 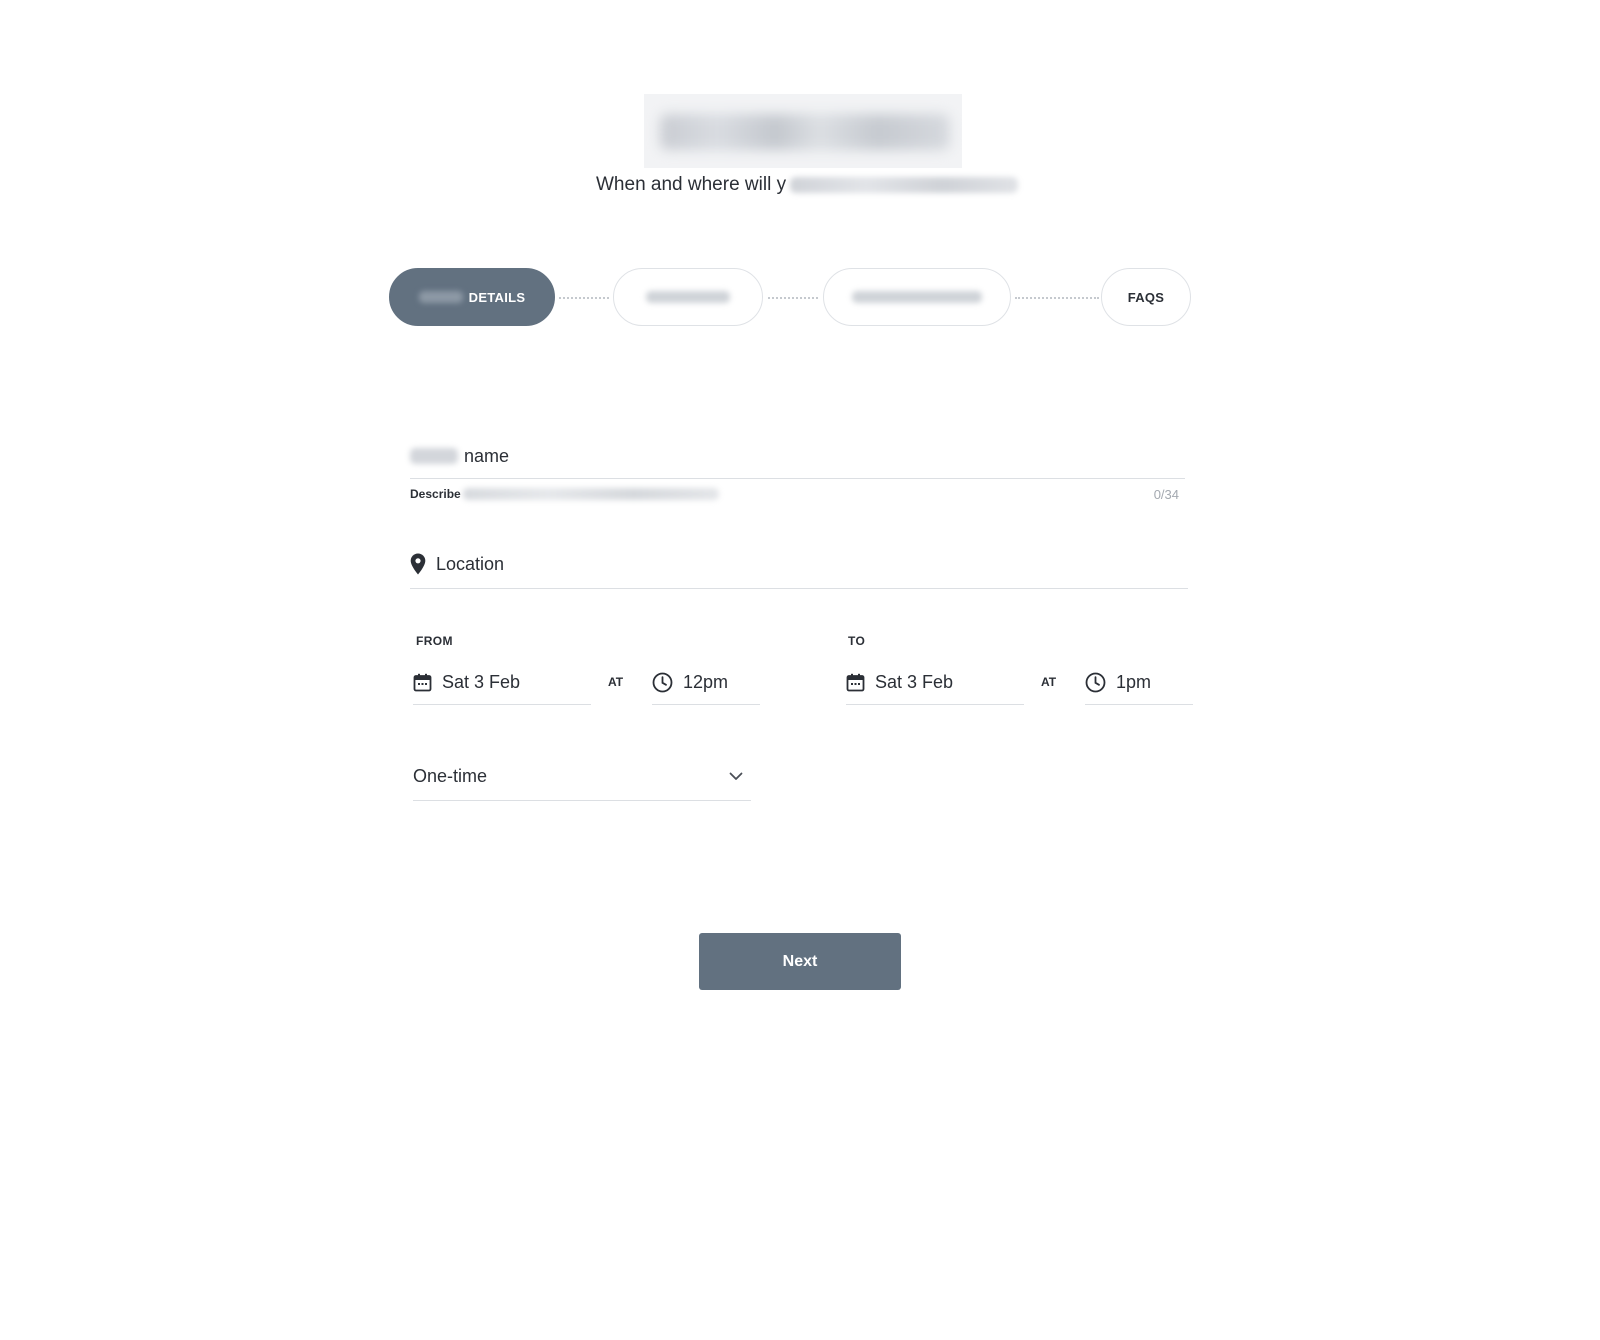 What do you see at coordinates (434, 456) in the screenshot?
I see `name-label-redacted` at bounding box center [434, 456].